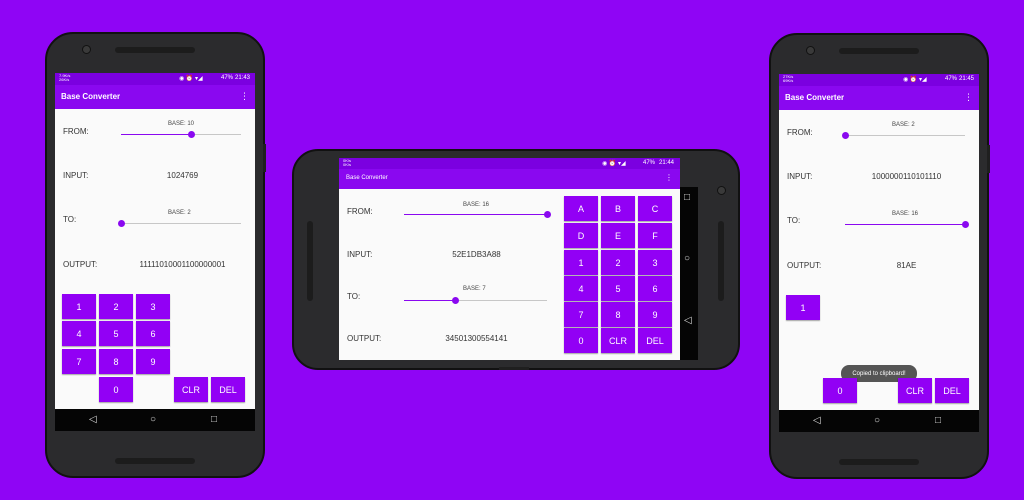 The image size is (1024, 500). I want to click on to-base-caption: BASE: 16, so click(905, 214).